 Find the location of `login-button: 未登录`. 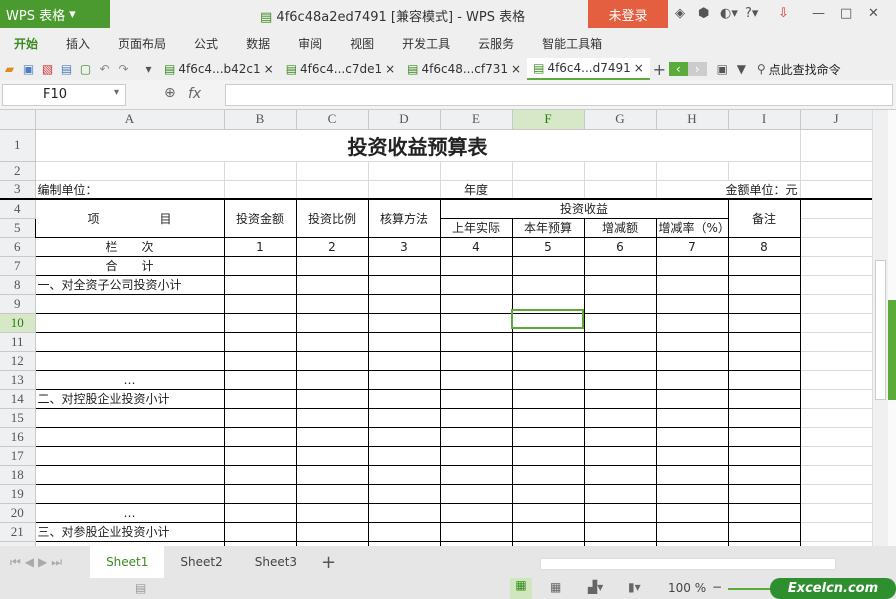

login-button: 未登录 is located at coordinates (628, 14).